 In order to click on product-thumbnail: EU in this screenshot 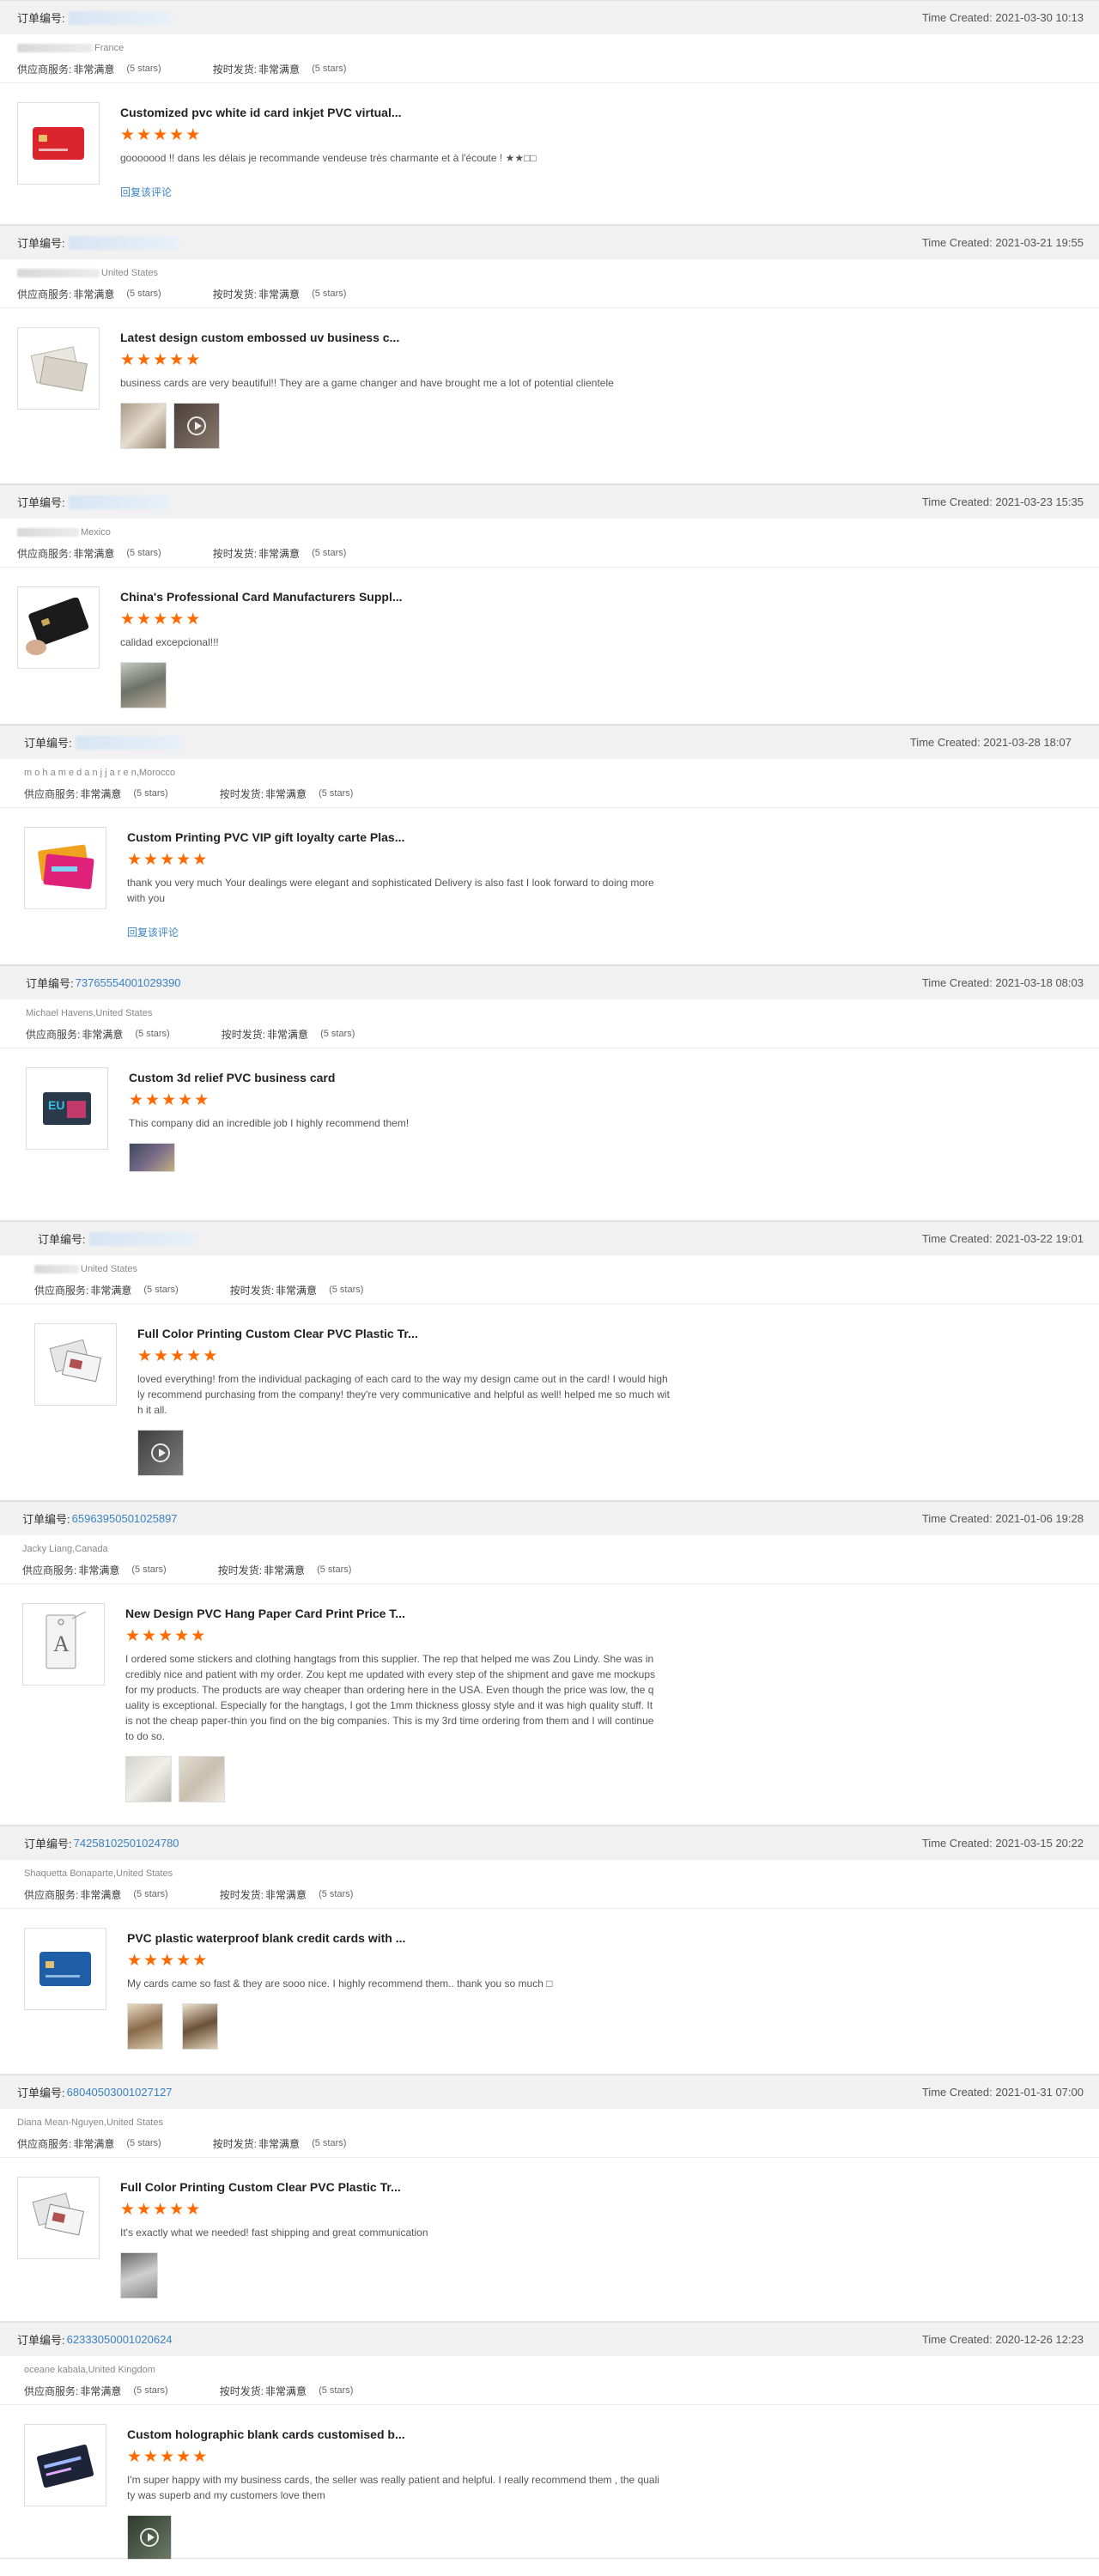, I will do `click(67, 1108)`.